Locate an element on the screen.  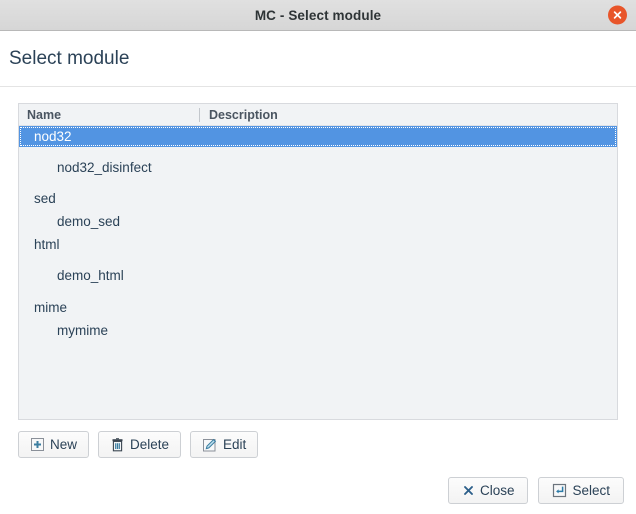
close-icon is located at coordinates (617, 15).